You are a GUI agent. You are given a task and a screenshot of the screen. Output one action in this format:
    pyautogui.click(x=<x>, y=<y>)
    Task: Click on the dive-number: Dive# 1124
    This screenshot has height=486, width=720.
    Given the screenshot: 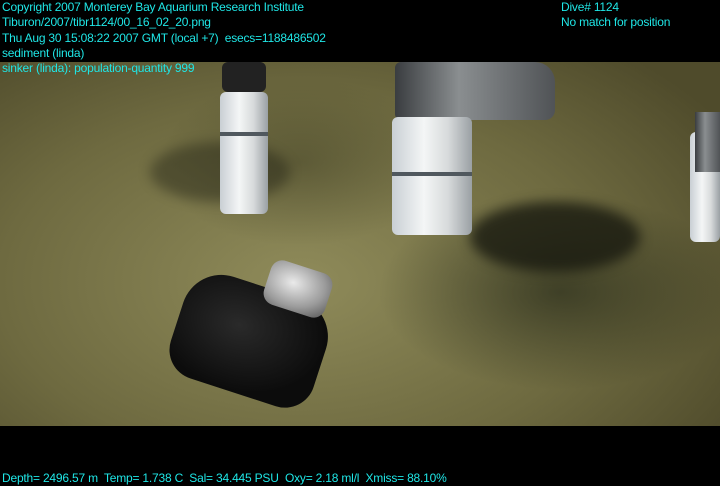 What is the action you would take?
    pyautogui.click(x=590, y=7)
    